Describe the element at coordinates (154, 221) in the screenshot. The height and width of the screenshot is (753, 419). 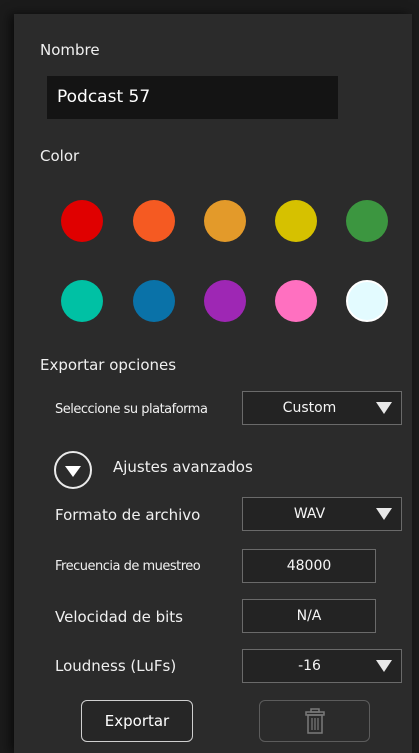
I see `color-swatch-orange` at that location.